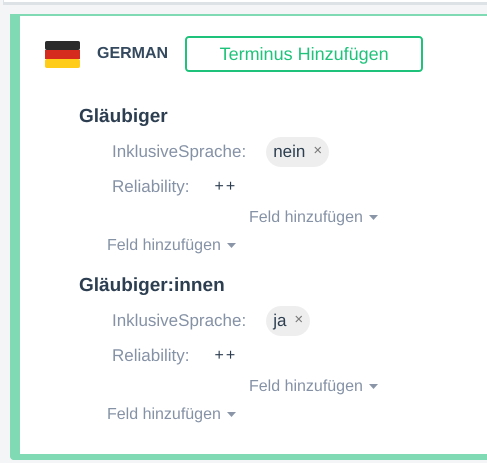 This screenshot has height=463, width=487. Describe the element at coordinates (152, 286) in the screenshot. I see `term-title: Gläubiger:innen` at that location.